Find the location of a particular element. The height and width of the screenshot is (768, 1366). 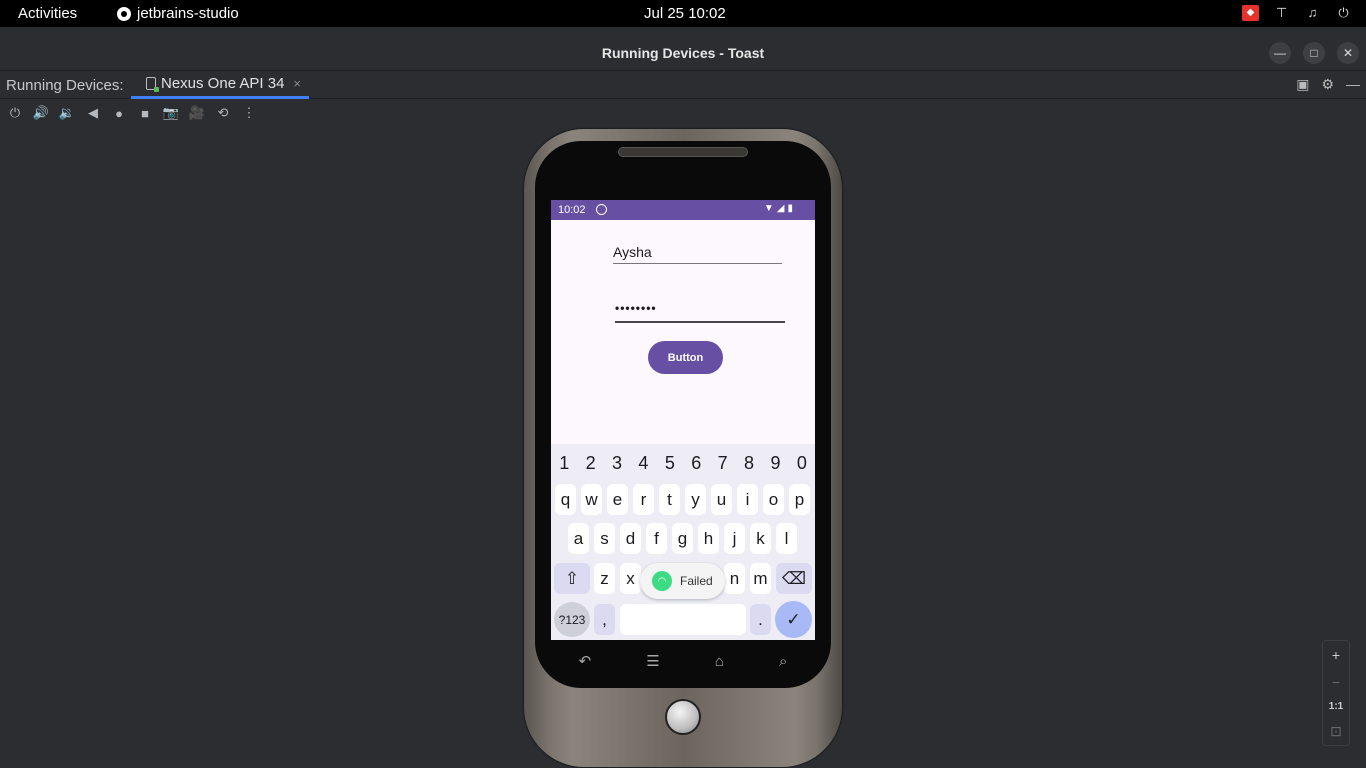

status-icons: ▼ ◢ ▮ is located at coordinates (778, 208).